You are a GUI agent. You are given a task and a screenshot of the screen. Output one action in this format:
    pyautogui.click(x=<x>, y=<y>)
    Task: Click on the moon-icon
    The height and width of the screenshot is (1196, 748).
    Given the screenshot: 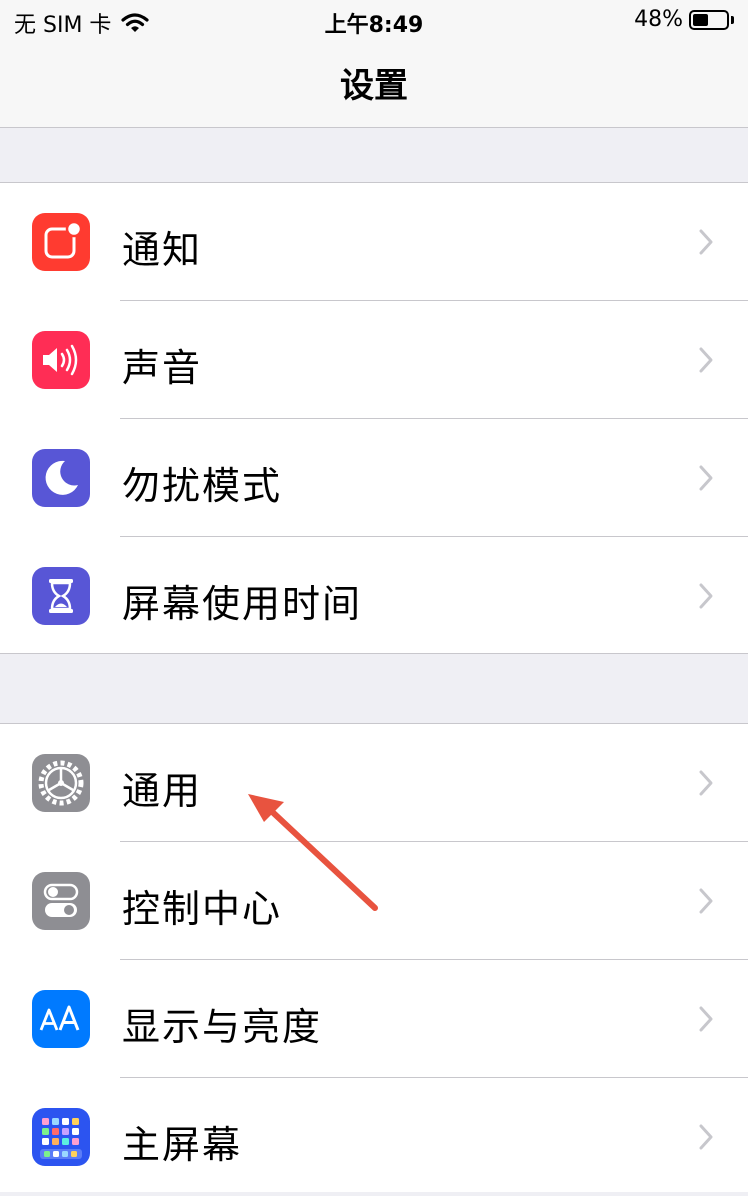 What is the action you would take?
    pyautogui.click(x=61, y=478)
    